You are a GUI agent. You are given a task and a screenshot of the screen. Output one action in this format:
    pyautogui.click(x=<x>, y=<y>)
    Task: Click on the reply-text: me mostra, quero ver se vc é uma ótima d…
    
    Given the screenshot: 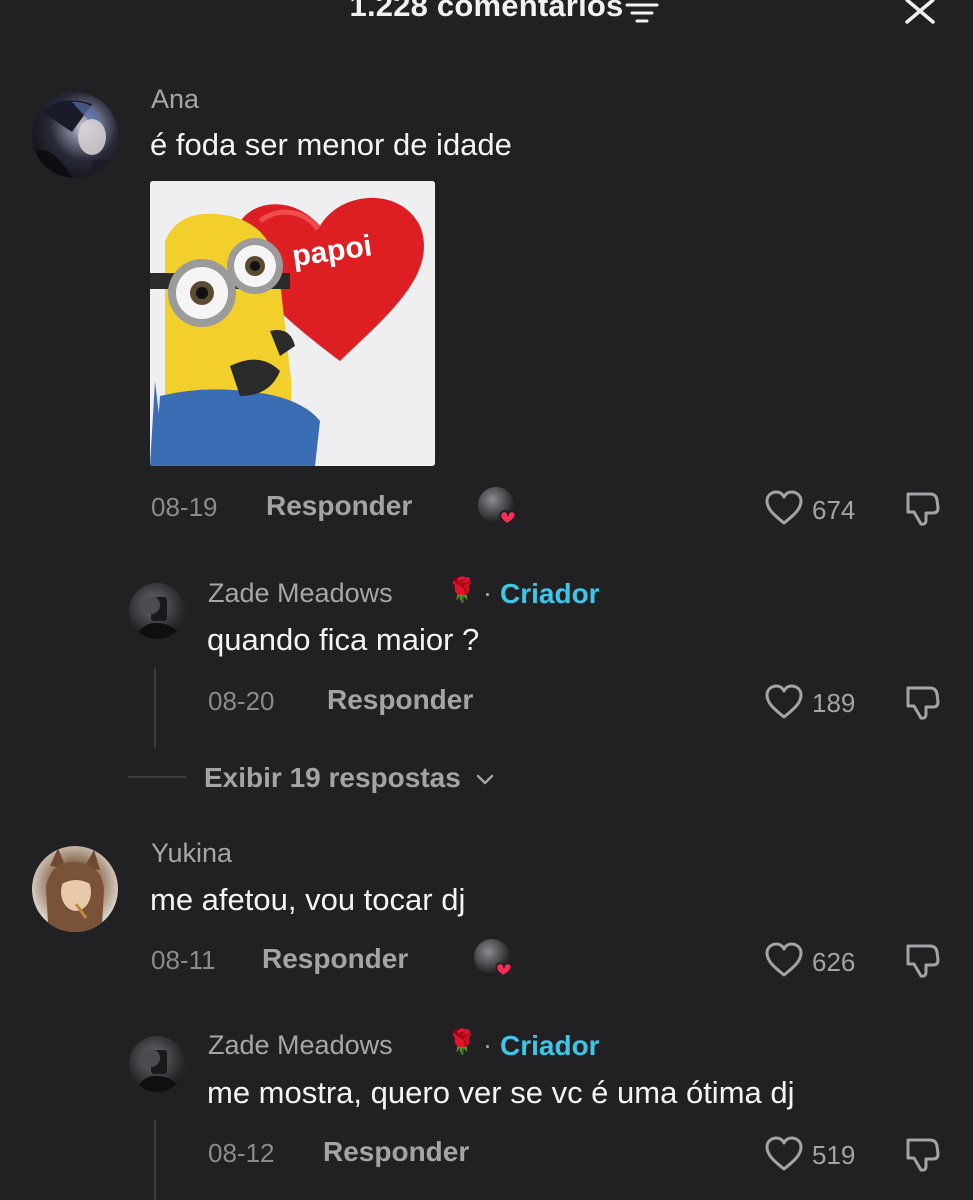 What is the action you would take?
    pyautogui.click(x=501, y=1092)
    